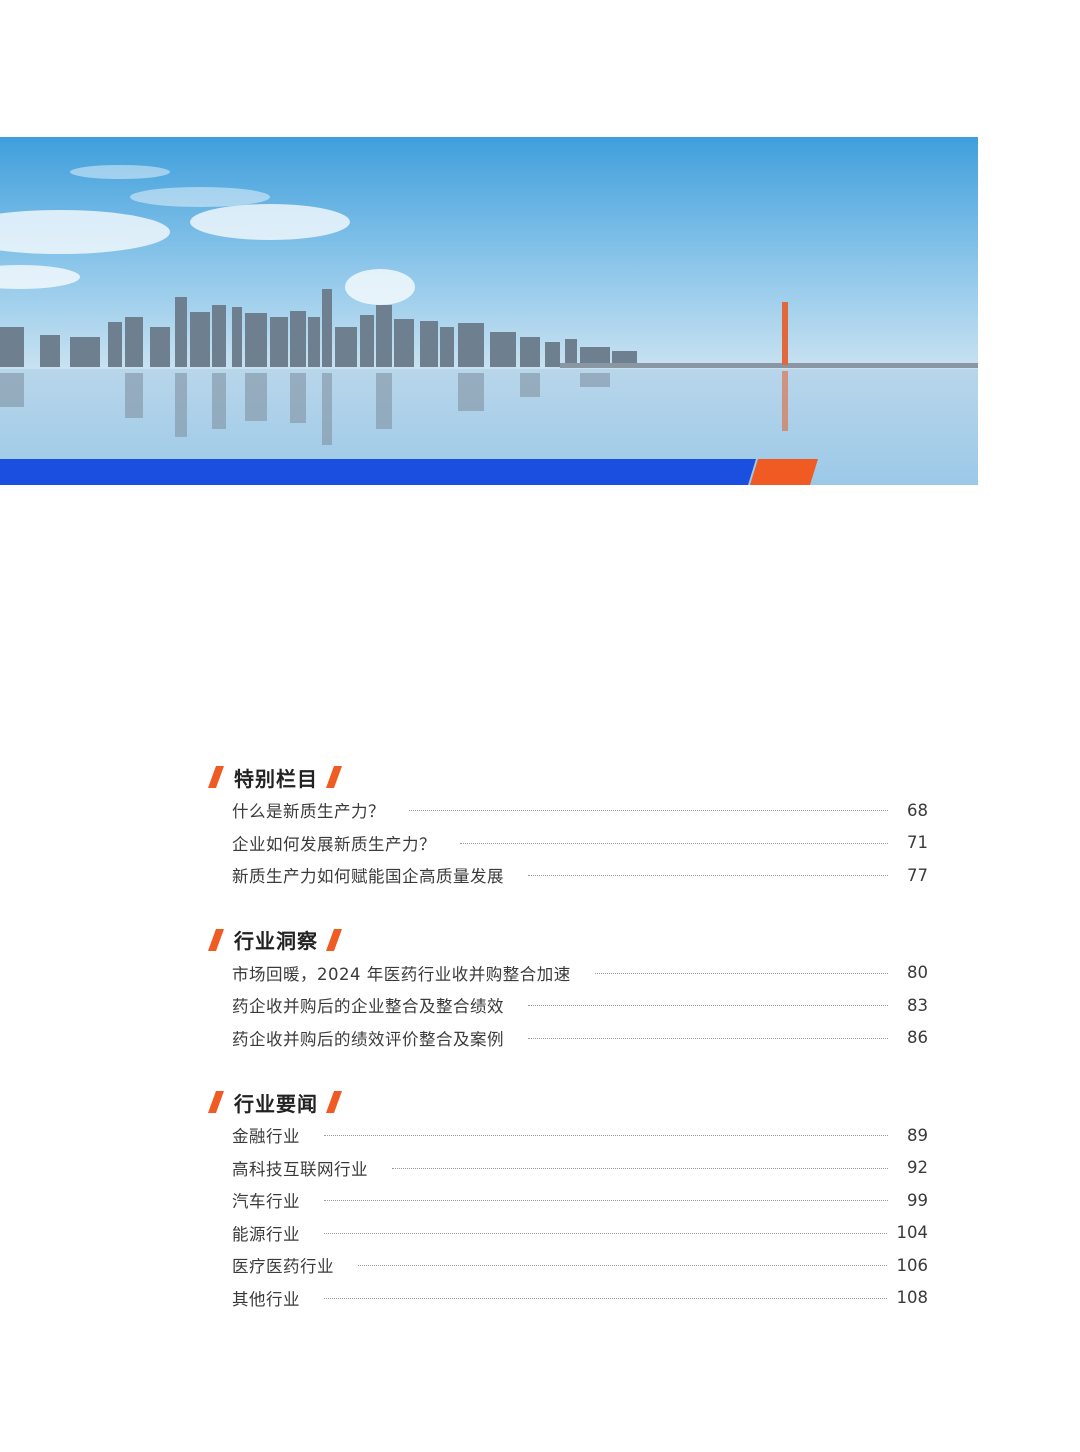 The height and width of the screenshot is (1452, 1080). I want to click on entry-title: 医疗医药行业, so click(283, 1267).